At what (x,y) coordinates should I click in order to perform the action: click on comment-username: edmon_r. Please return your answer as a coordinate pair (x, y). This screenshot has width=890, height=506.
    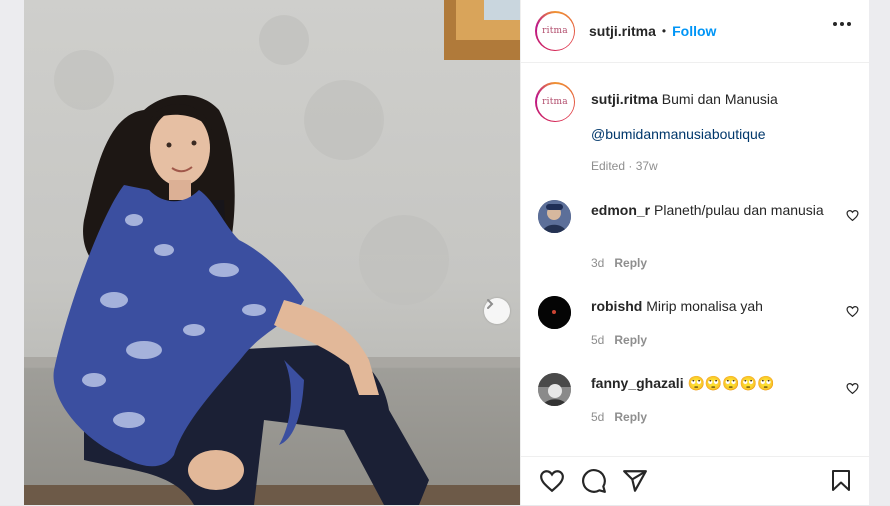
    Looking at the image, I should click on (620, 210).